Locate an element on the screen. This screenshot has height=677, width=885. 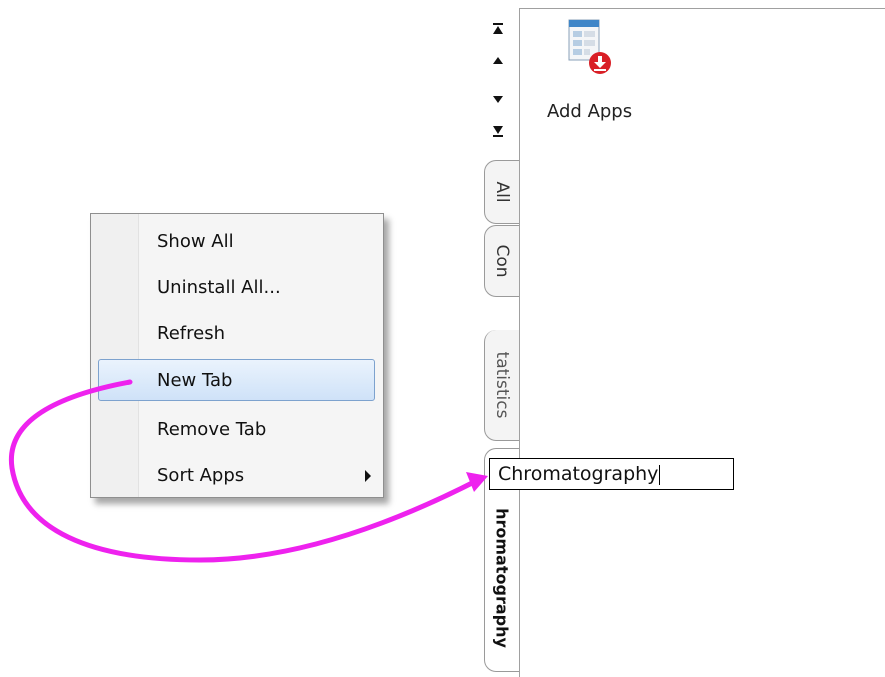
submenu-arrow-icon is located at coordinates (368, 476).